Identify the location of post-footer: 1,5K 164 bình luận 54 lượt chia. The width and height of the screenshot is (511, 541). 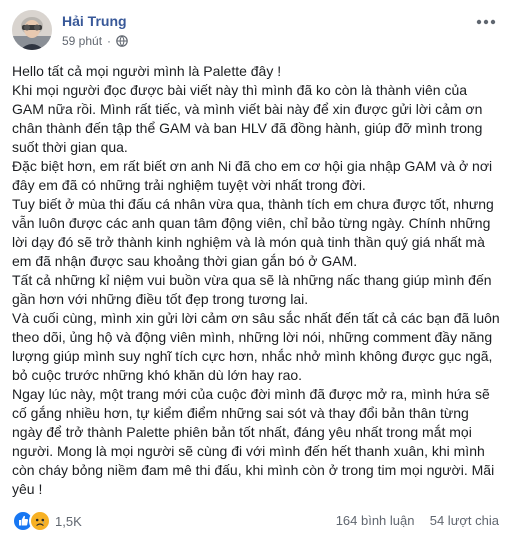
(255, 520).